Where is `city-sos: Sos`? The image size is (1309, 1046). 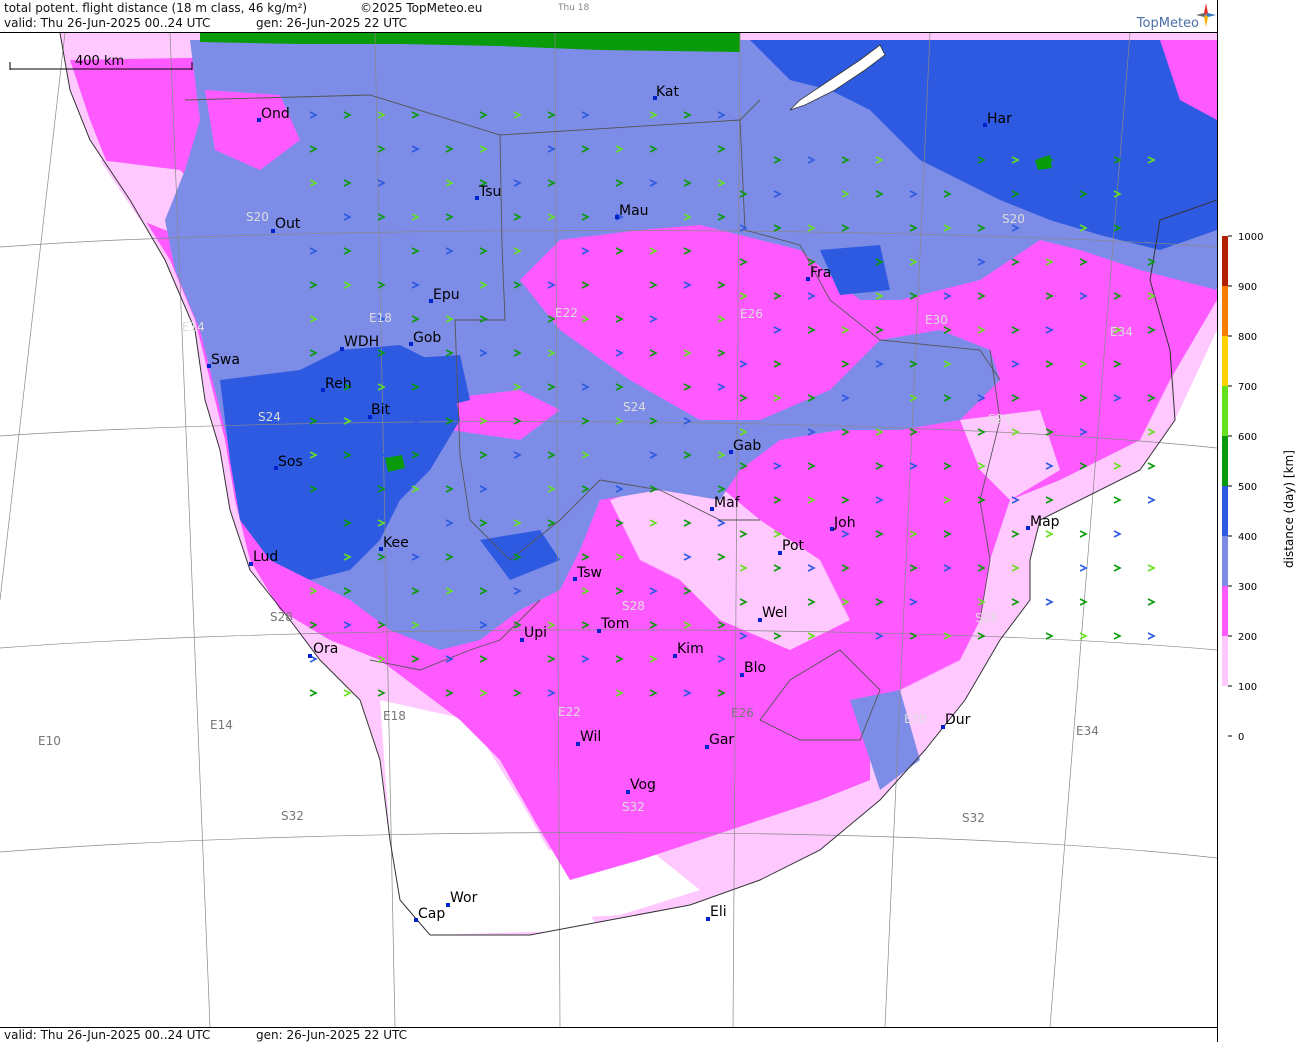
city-sos: Sos is located at coordinates (288, 462).